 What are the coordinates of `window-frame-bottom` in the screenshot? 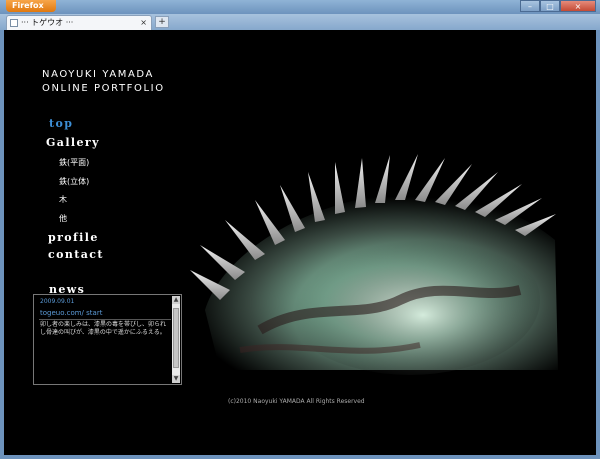 It's located at (300, 457).